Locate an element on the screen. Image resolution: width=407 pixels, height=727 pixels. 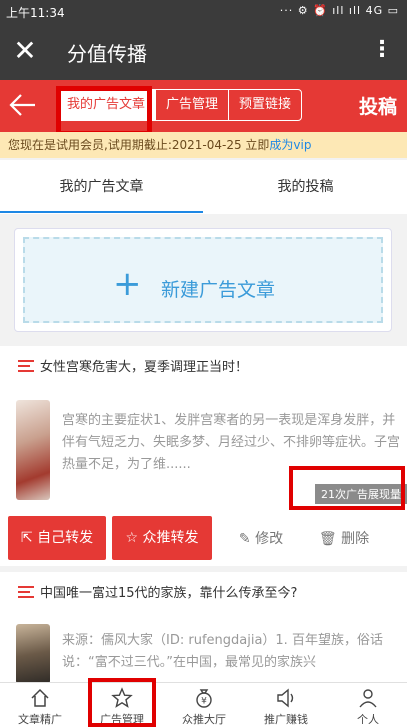
article-title: 女性宫寒危害大，夏季调理正当时！ is located at coordinates (144, 367).